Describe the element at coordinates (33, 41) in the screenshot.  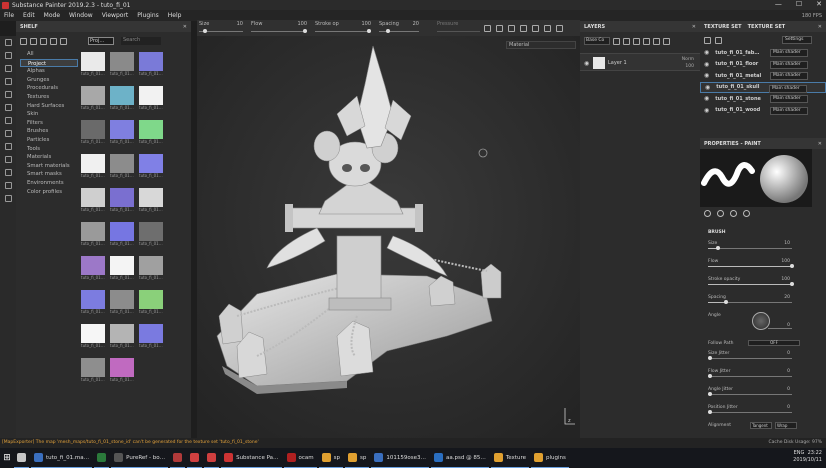
I see `import-icon` at that location.